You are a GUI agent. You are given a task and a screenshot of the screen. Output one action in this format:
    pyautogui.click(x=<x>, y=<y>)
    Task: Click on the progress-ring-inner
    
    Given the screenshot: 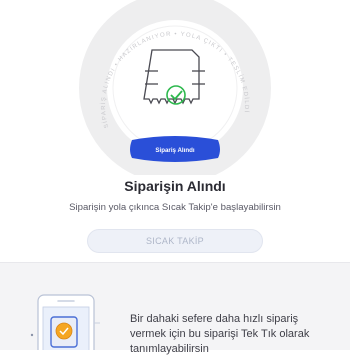 What is the action you would take?
    pyautogui.click(x=175, y=88)
    